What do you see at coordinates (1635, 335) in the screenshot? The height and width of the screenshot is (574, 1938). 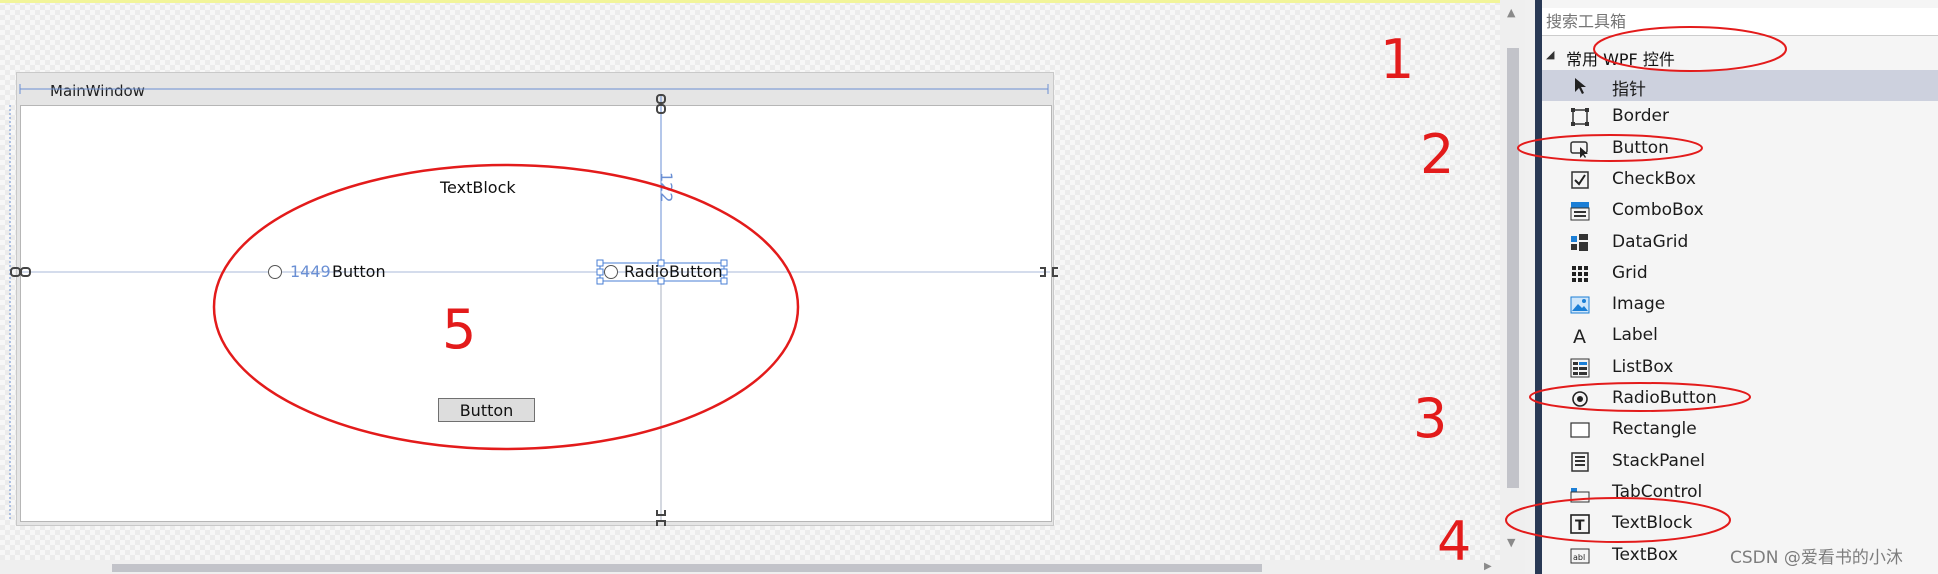 I see `toolbox-item-label: Label` at bounding box center [1635, 335].